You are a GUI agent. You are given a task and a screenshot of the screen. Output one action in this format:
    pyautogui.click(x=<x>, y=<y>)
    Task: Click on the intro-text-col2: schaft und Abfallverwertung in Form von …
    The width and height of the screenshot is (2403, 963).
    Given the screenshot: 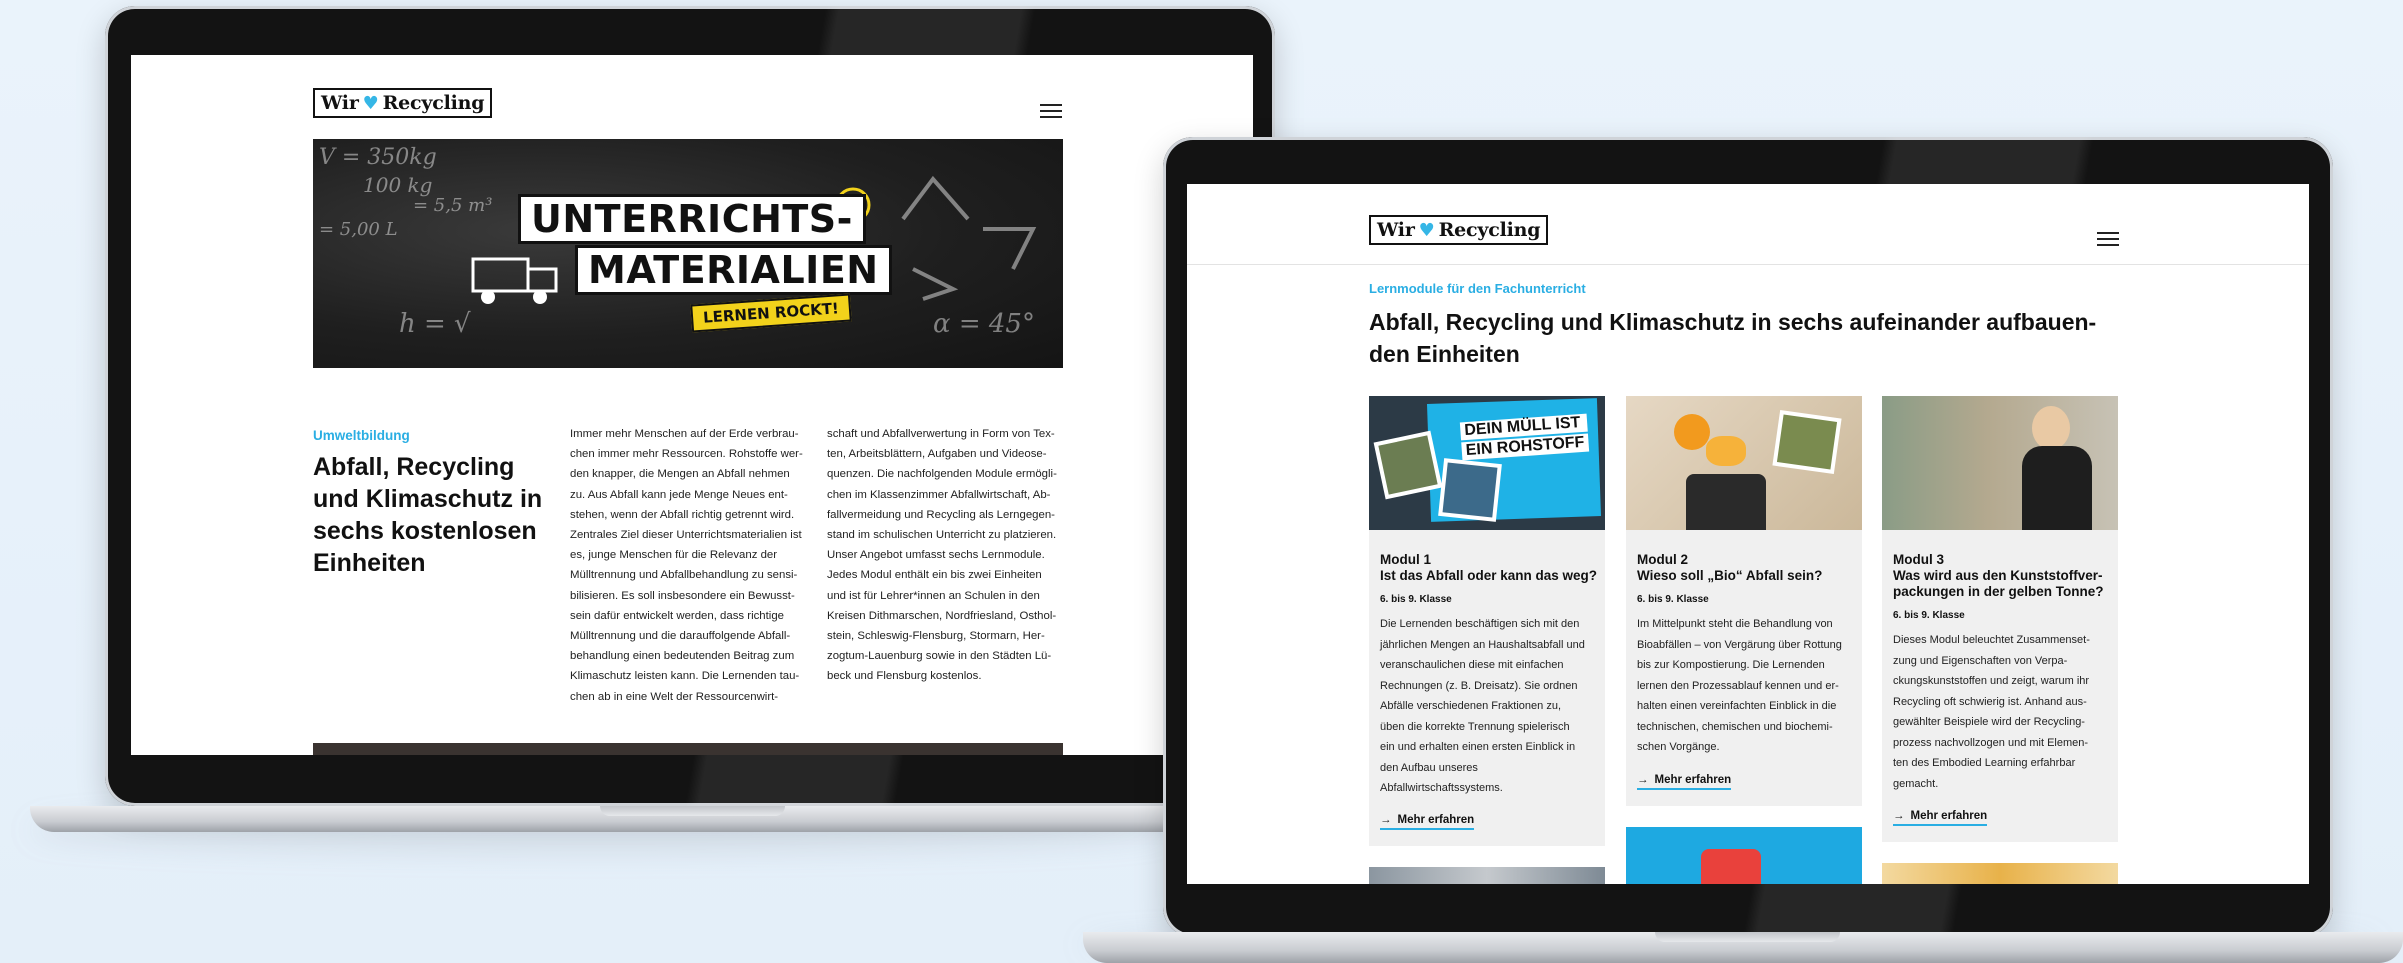 What is the action you would take?
    pyautogui.click(x=942, y=555)
    